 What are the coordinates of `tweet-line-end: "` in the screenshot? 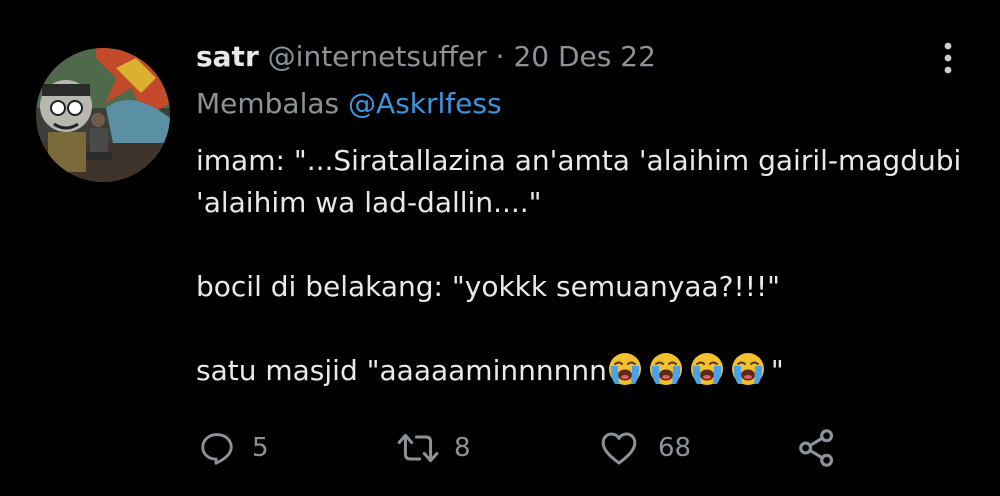 It's located at (777, 370).